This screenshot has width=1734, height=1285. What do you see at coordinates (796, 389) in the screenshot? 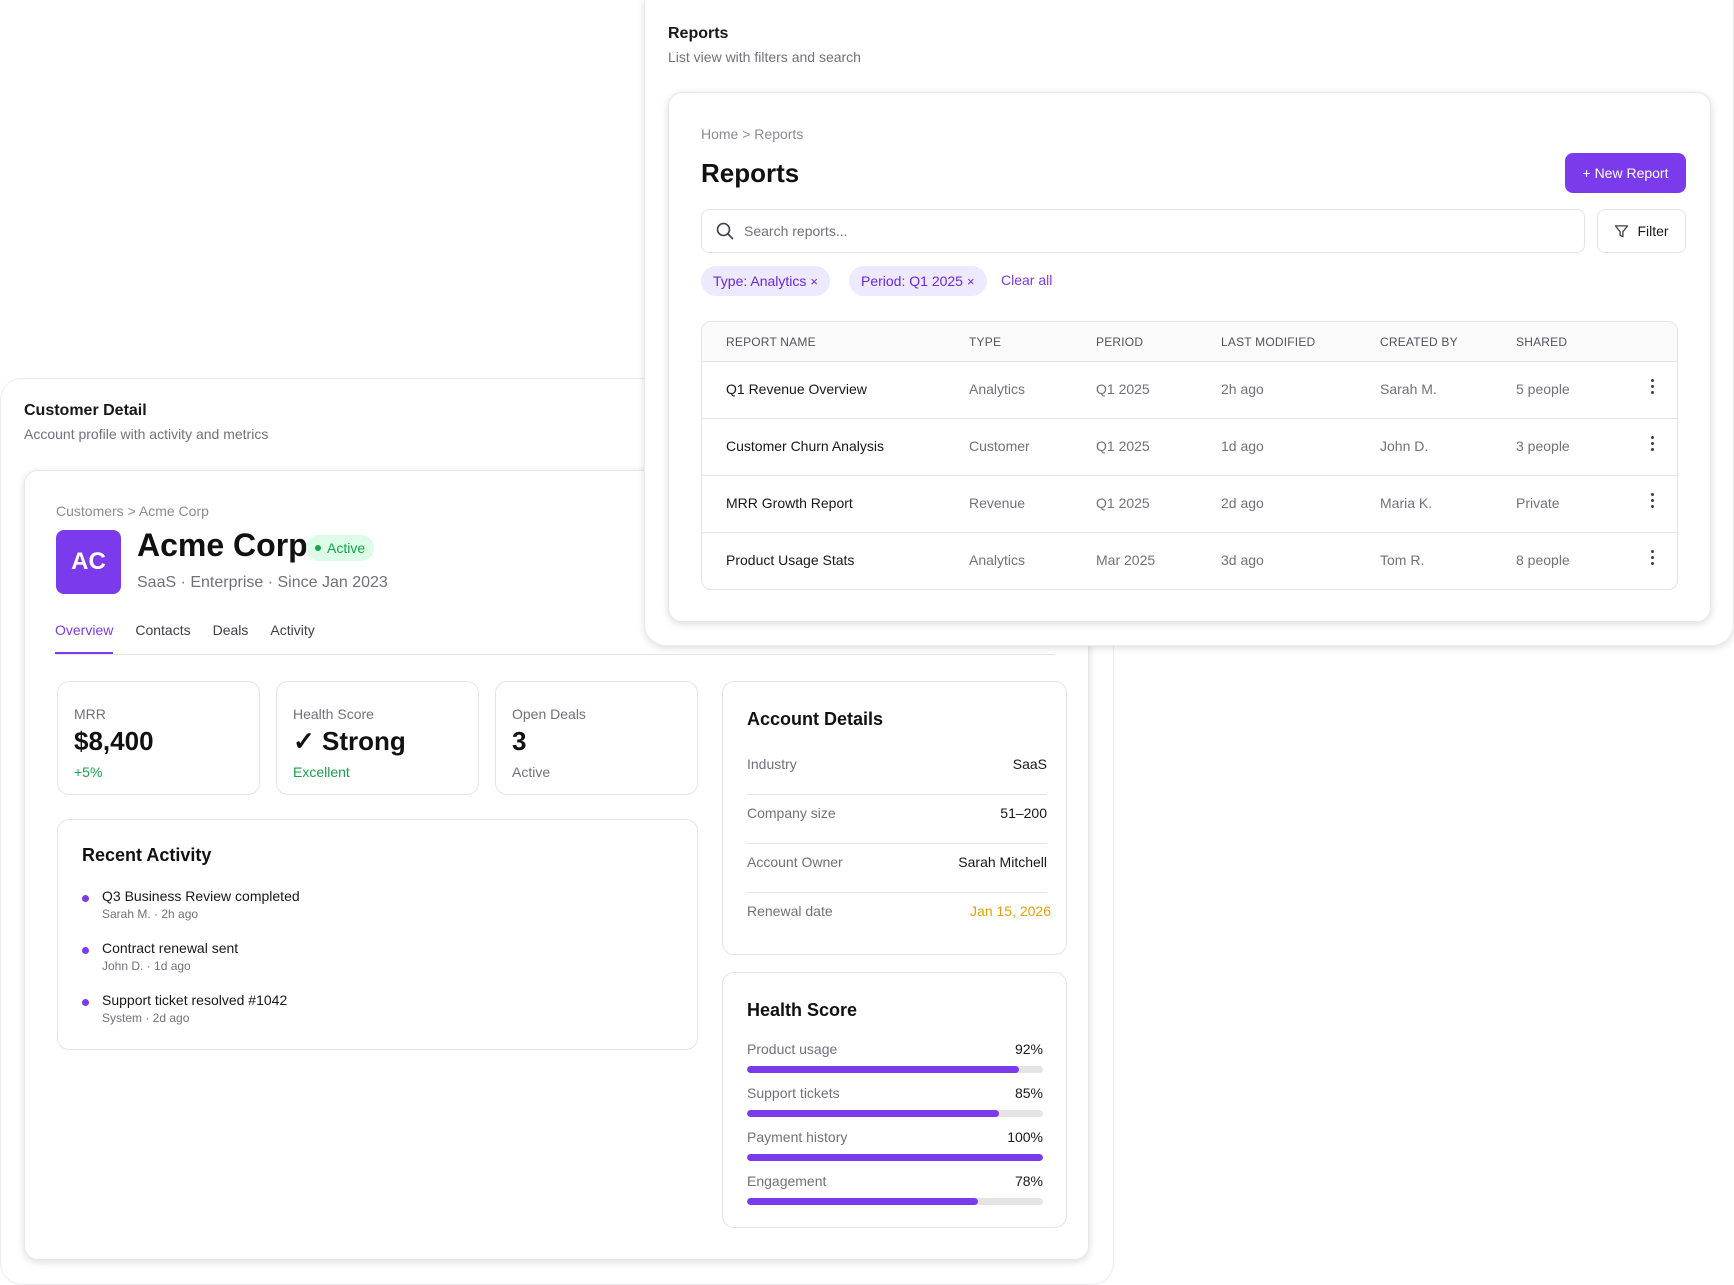
I see `report-name: Q1 Revenue Overview` at bounding box center [796, 389].